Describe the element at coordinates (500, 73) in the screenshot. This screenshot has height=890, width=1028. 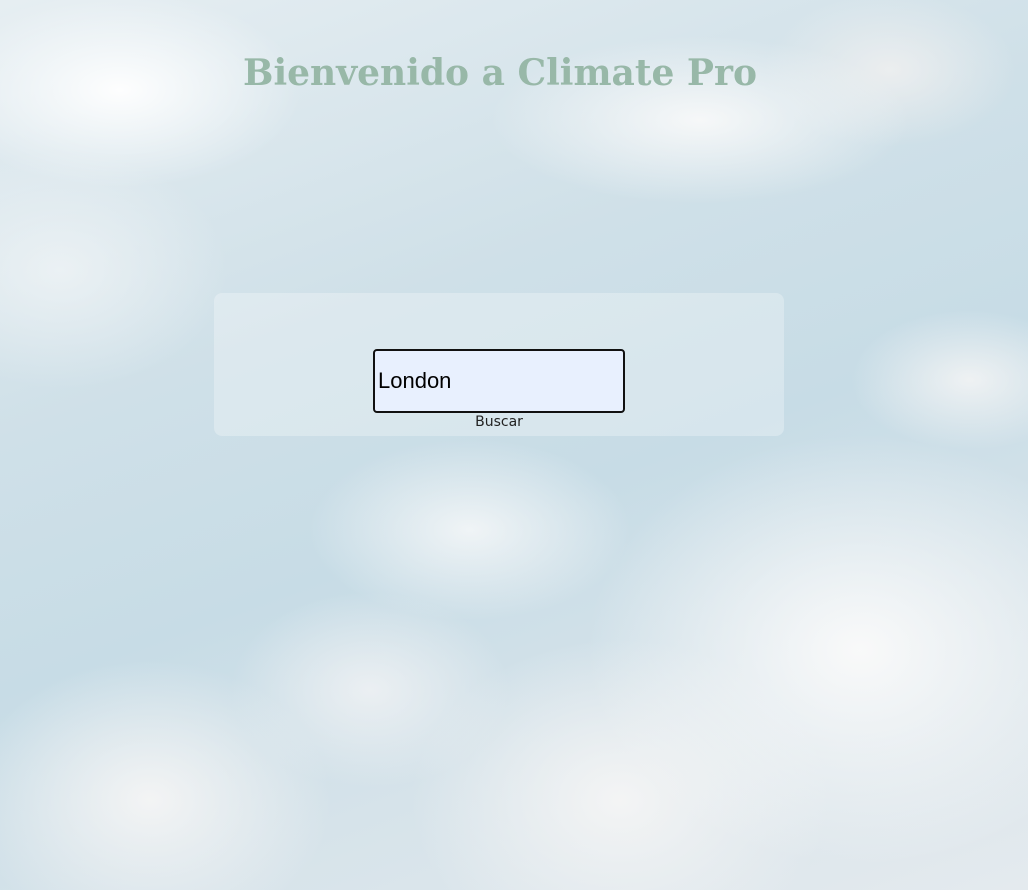
I see `page-title: Bienvenido a Climate Pro` at that location.